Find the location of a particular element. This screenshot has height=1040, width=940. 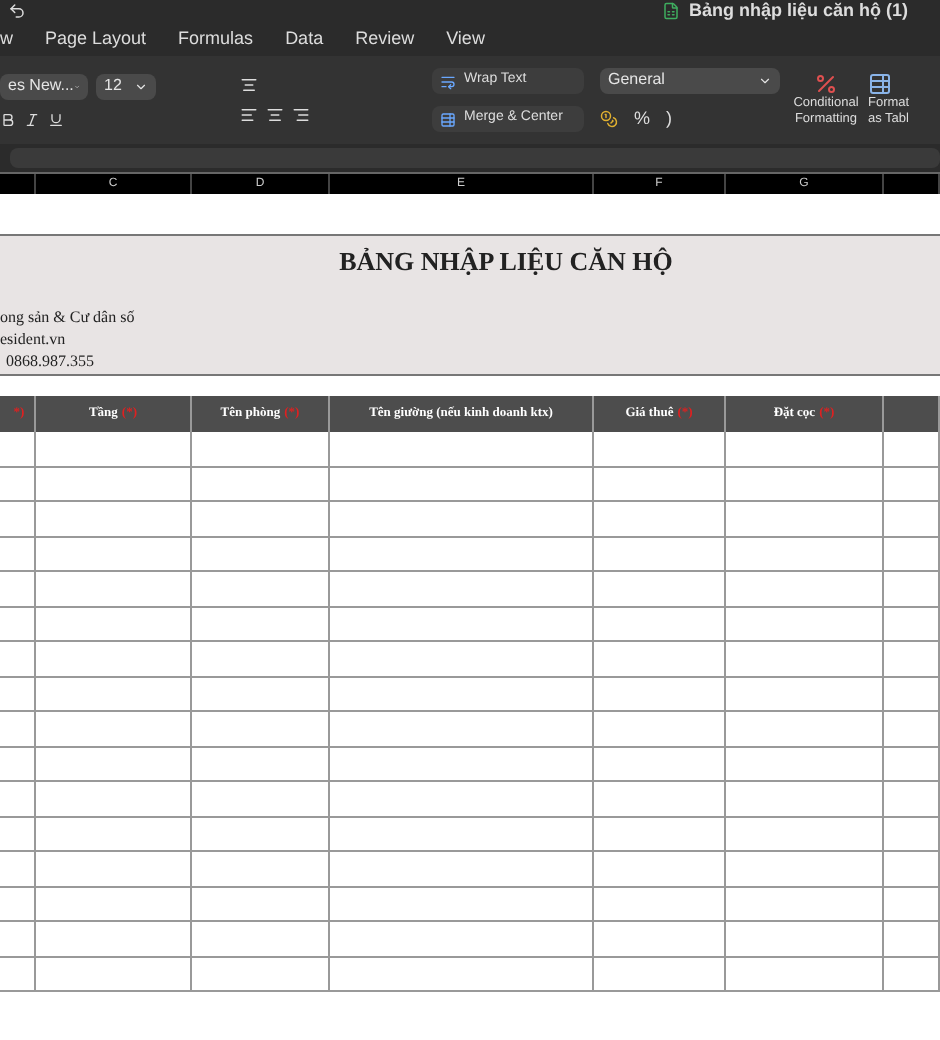

underline-icon is located at coordinates (56, 119).